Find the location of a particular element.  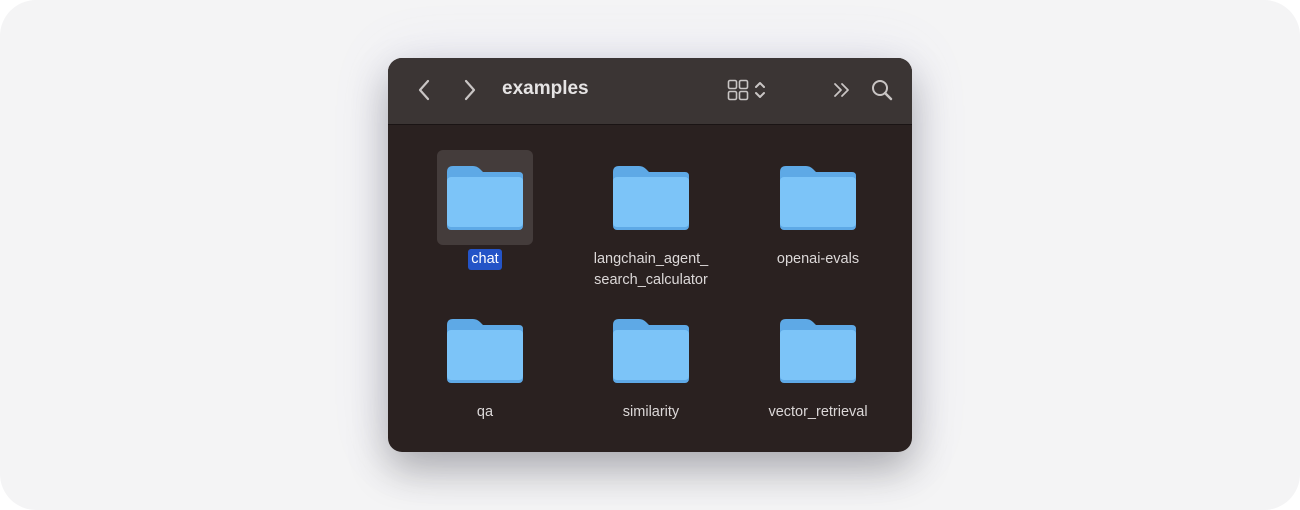

chevron-left-icon is located at coordinates (424, 90).